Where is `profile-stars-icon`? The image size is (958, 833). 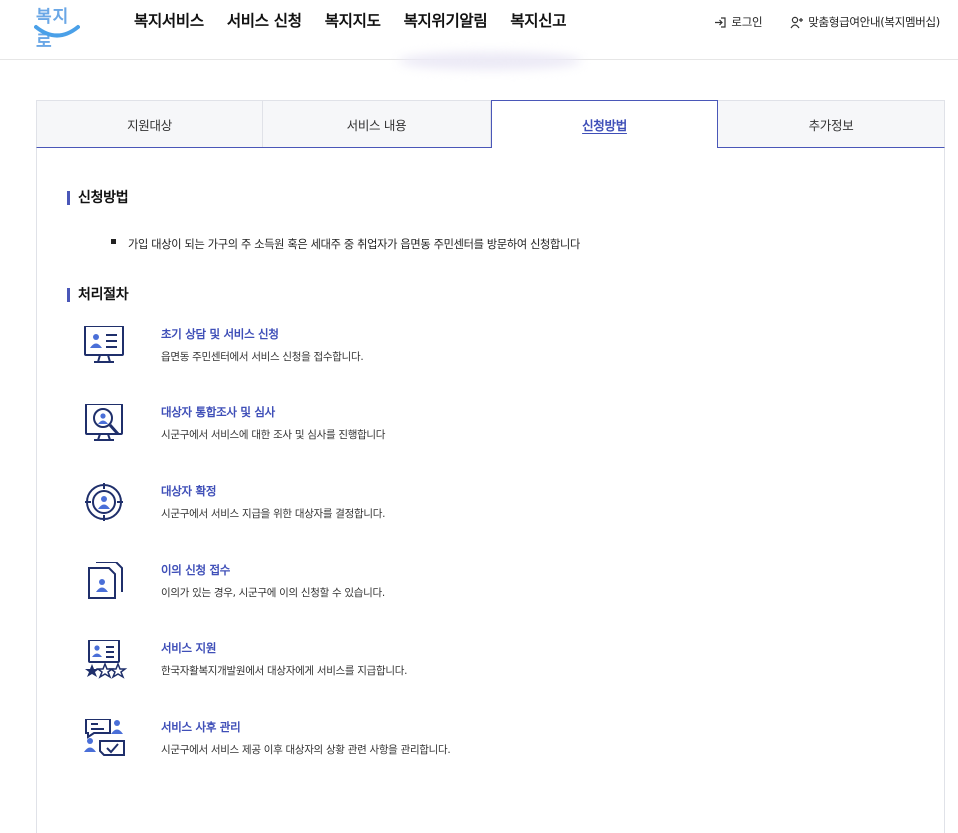 profile-stars-icon is located at coordinates (106, 659).